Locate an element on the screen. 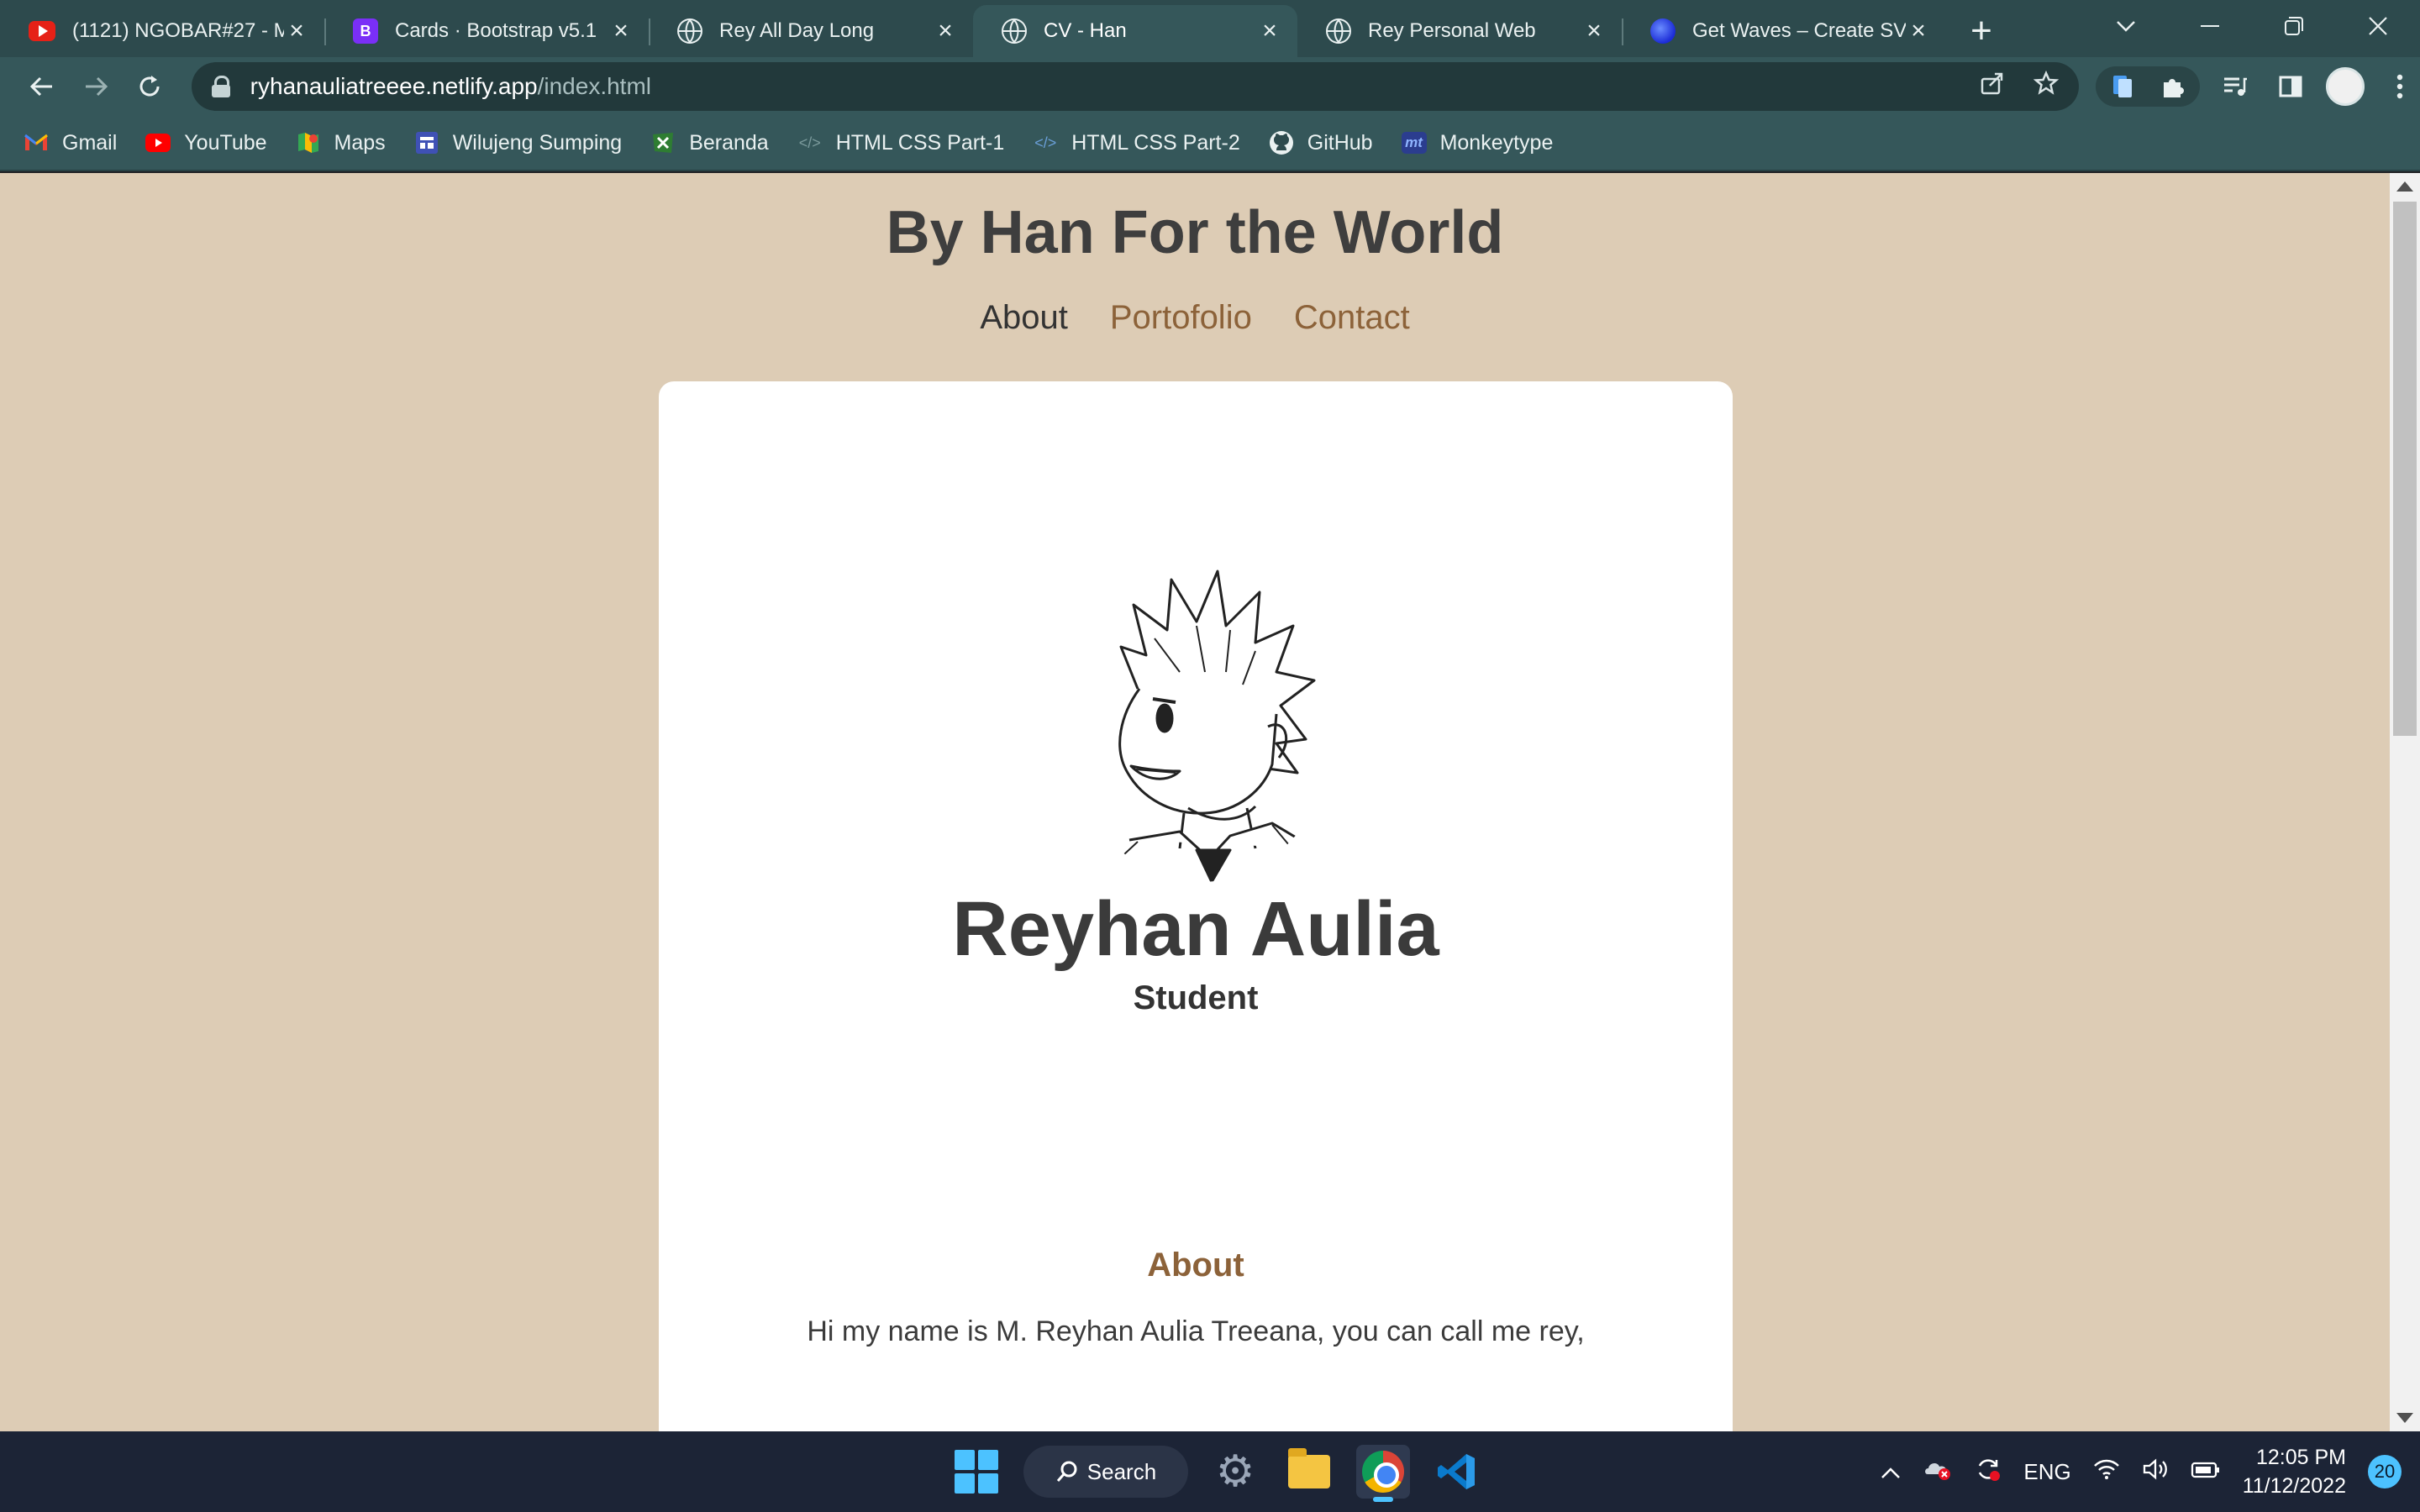  bookmark-github: GitHub is located at coordinates (1321, 143).